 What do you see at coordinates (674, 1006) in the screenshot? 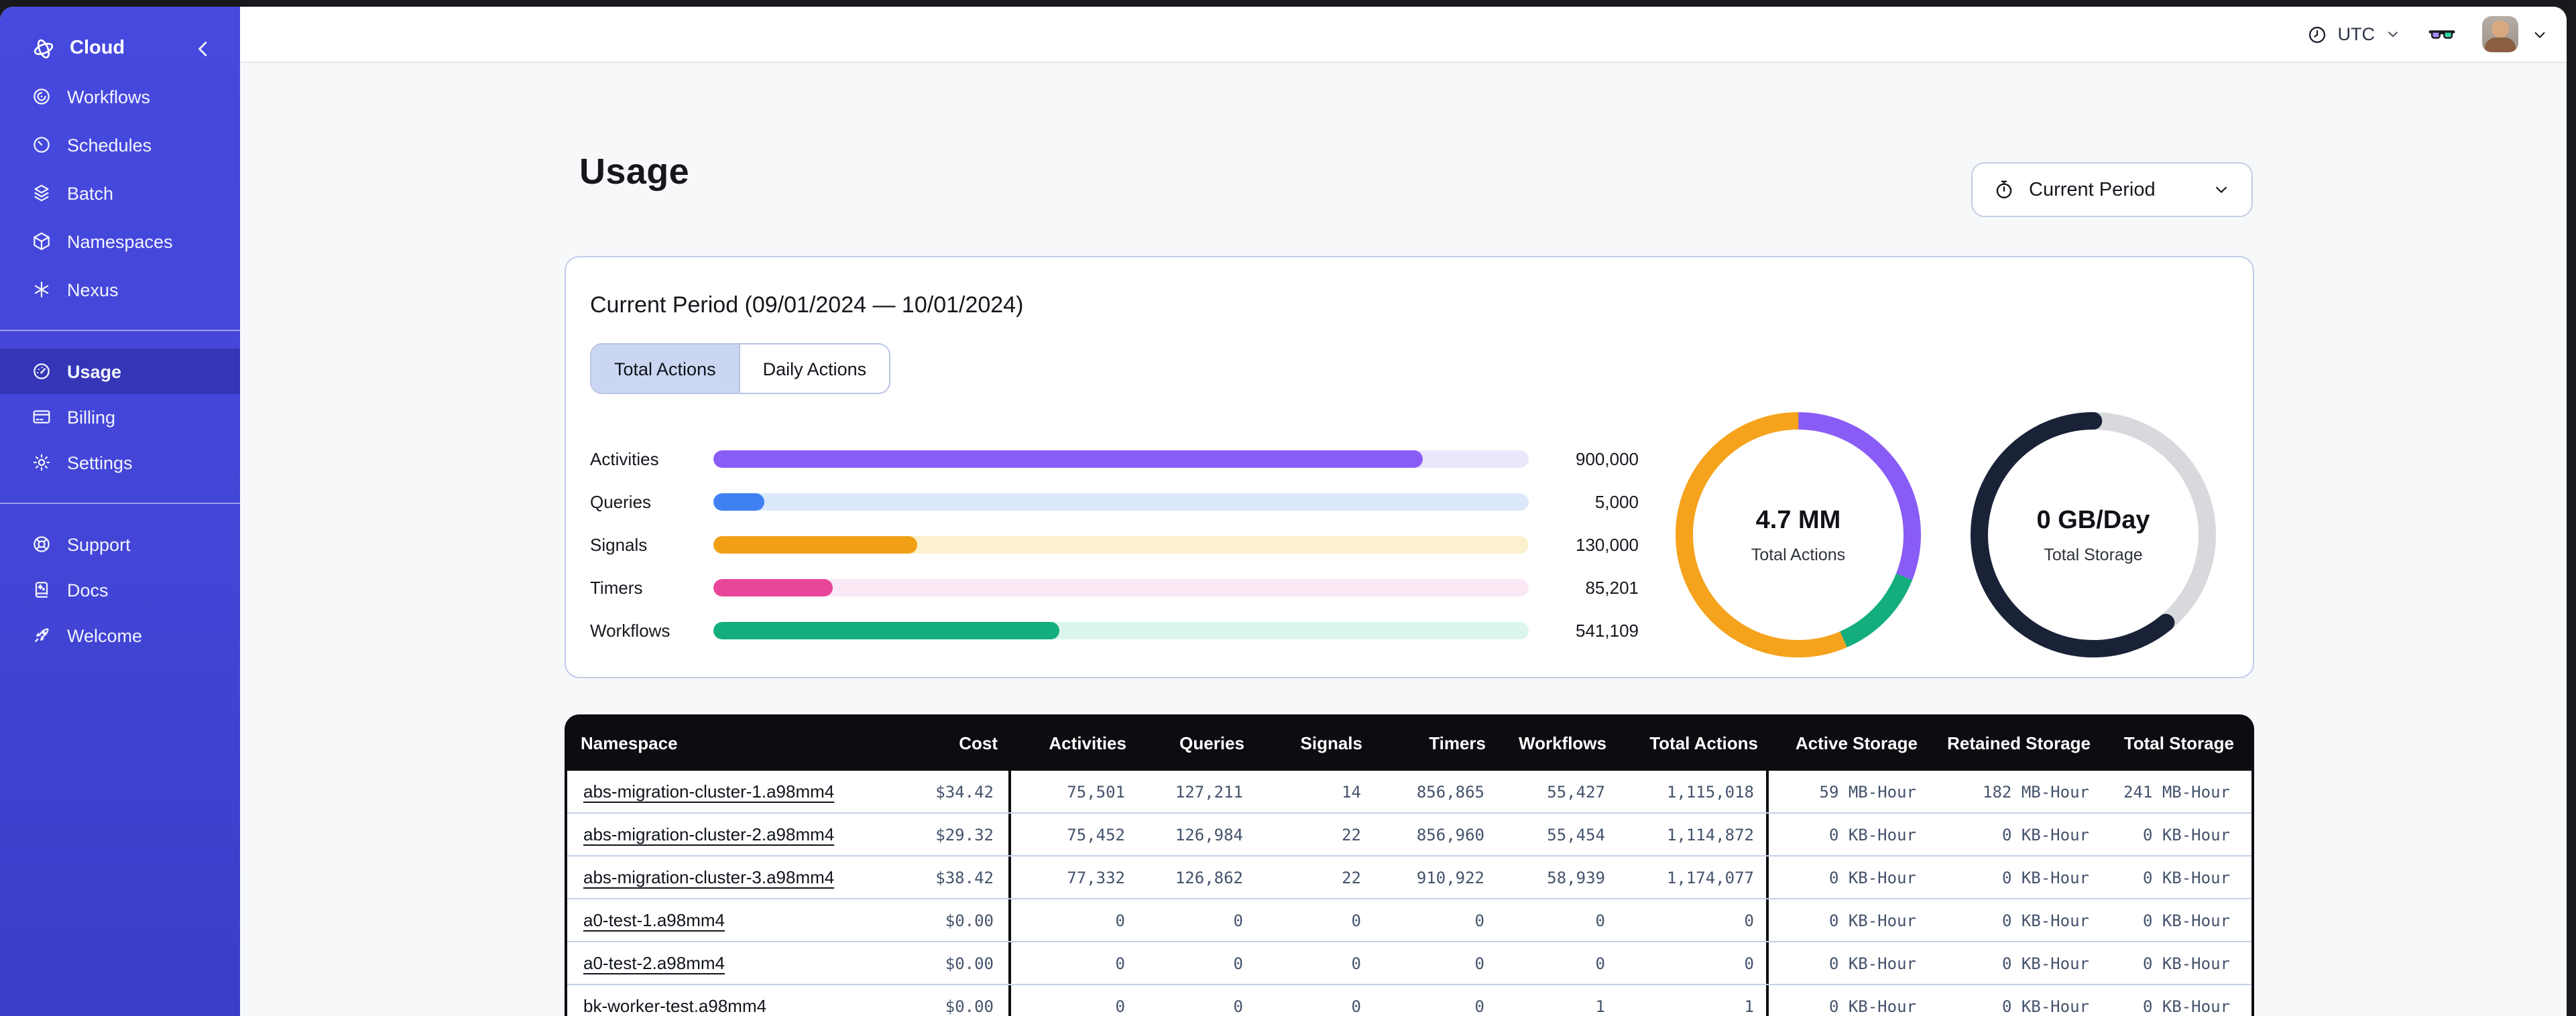
I see `namespace-link: bk-worker-test.a98mm4` at bounding box center [674, 1006].